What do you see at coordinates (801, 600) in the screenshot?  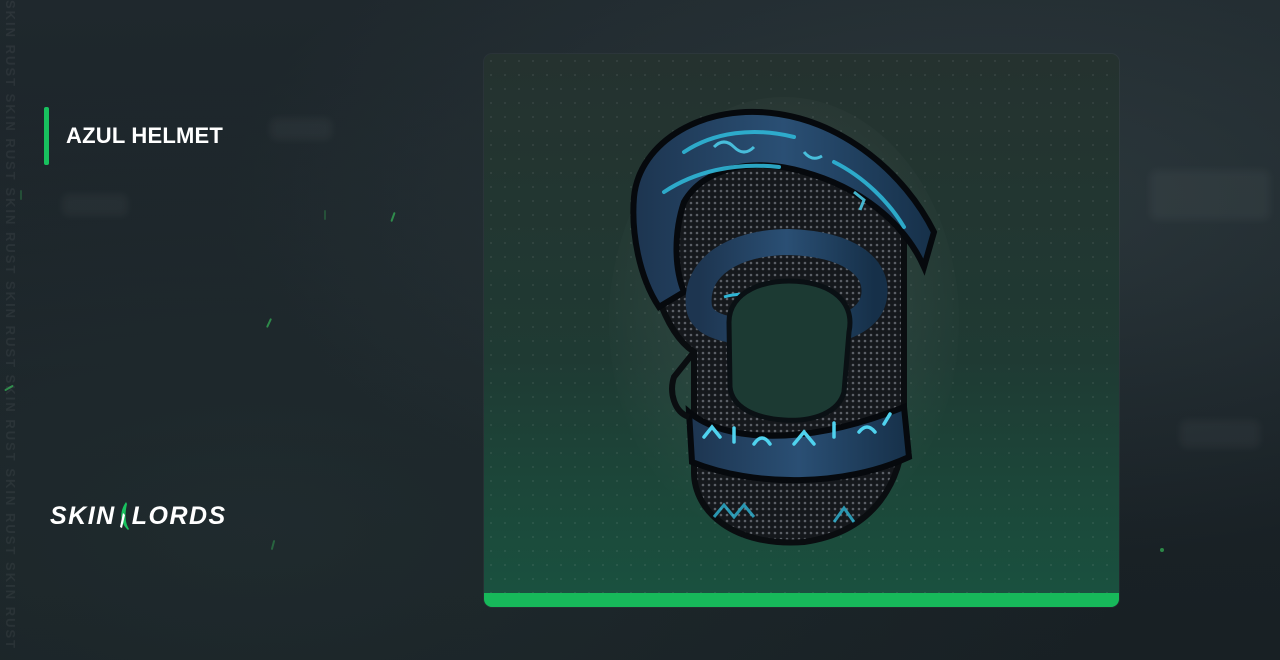 I see `rarity-bar` at bounding box center [801, 600].